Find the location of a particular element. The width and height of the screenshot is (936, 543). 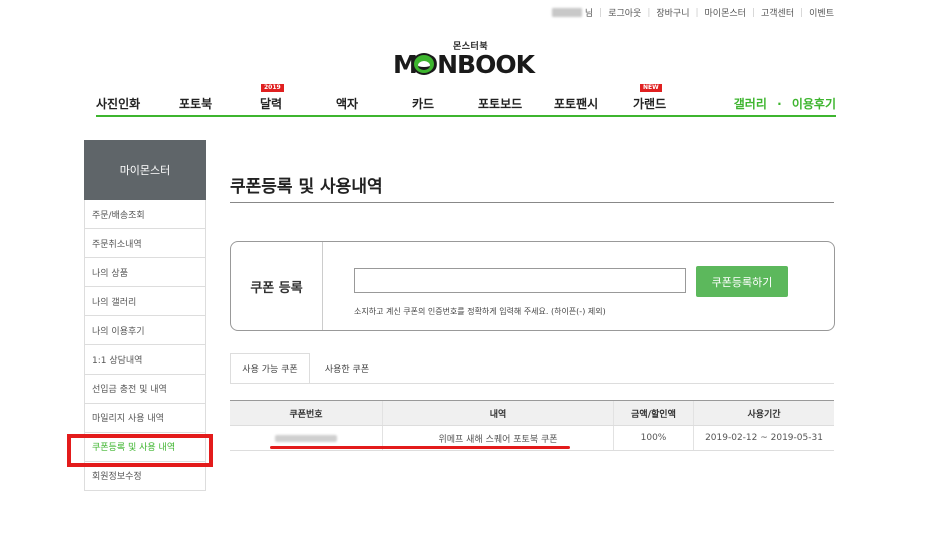

username-blurred is located at coordinates (566, 12).